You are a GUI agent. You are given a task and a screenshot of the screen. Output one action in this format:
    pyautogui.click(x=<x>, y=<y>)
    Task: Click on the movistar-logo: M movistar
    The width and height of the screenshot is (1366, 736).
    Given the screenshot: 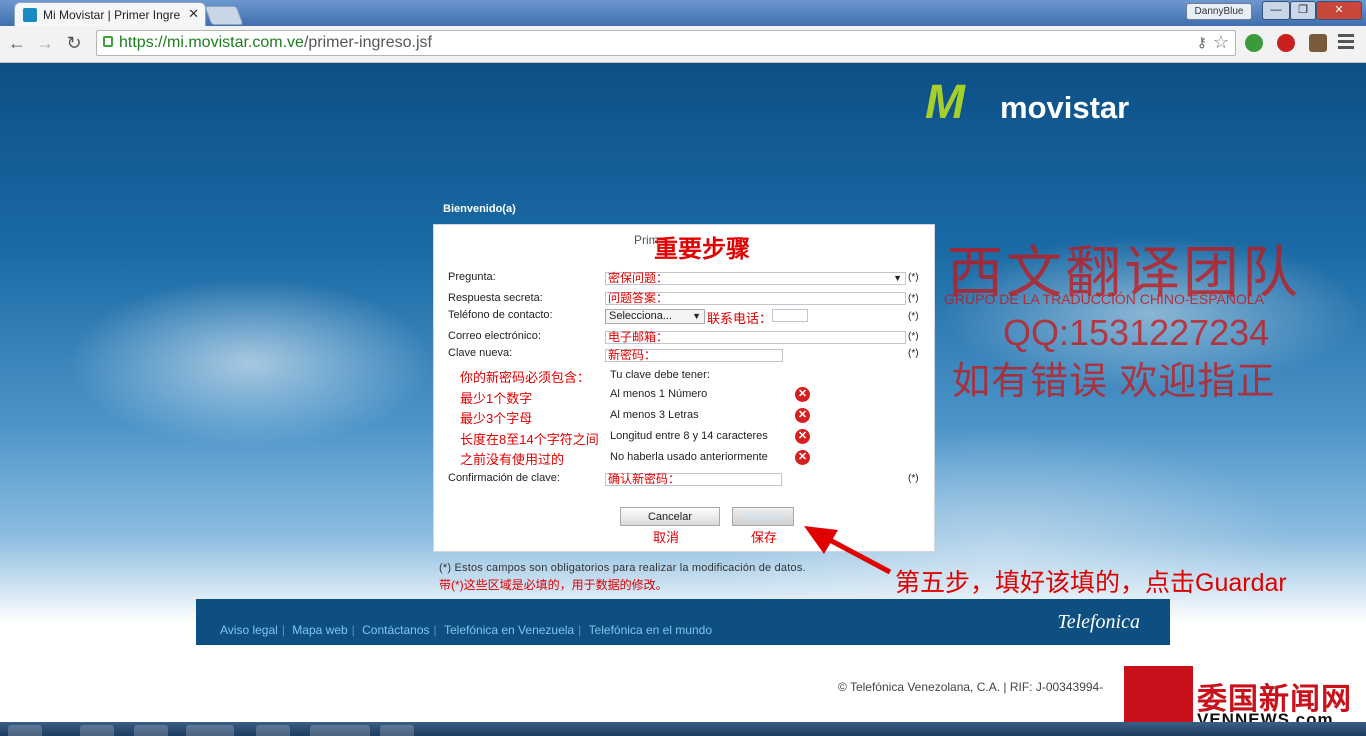 What is the action you would take?
    pyautogui.click(x=1027, y=102)
    